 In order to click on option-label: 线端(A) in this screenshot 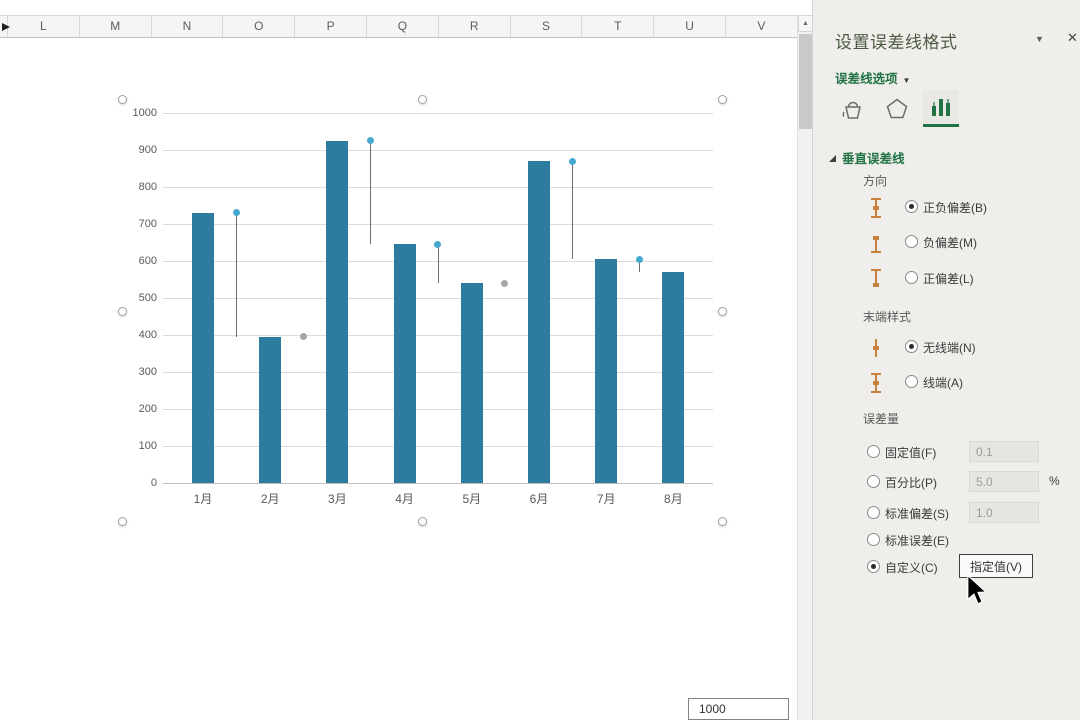, I will do `click(943, 382)`.